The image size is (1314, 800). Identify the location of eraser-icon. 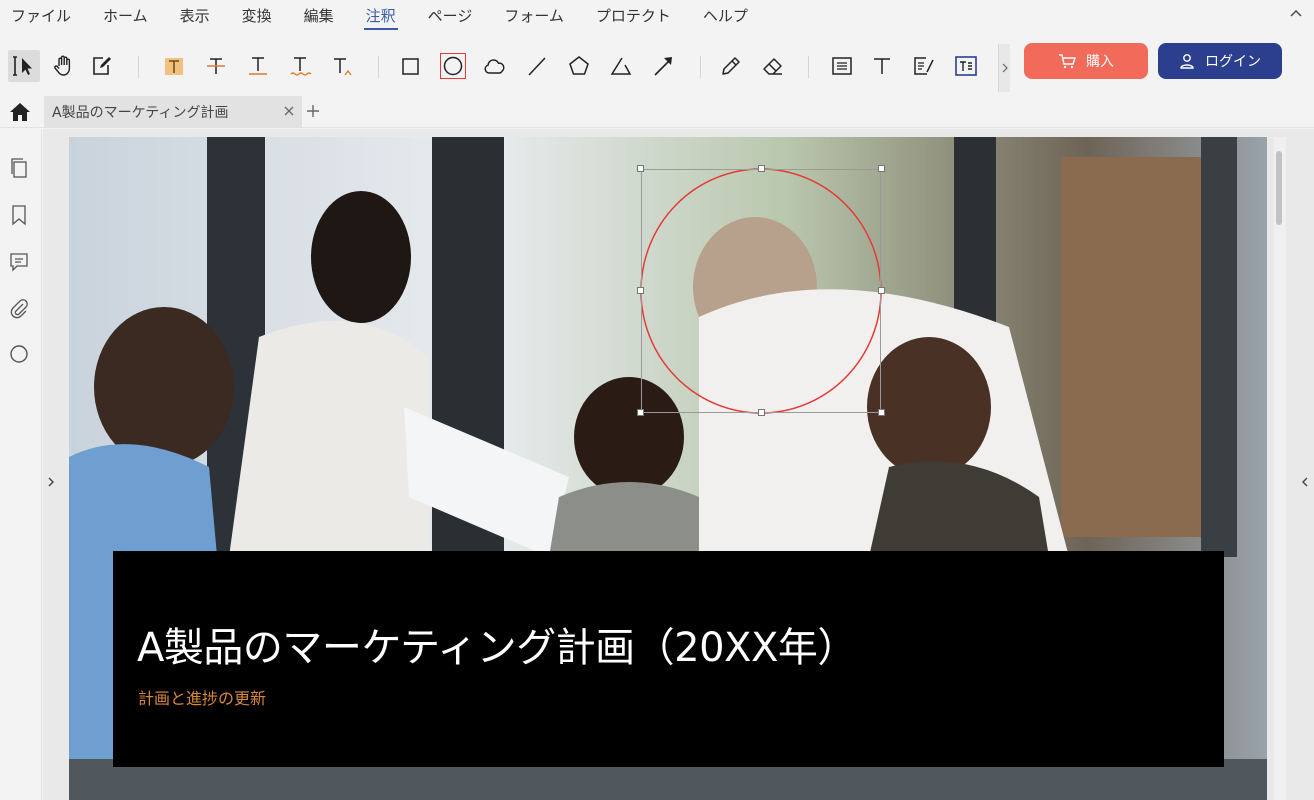
(772, 66).